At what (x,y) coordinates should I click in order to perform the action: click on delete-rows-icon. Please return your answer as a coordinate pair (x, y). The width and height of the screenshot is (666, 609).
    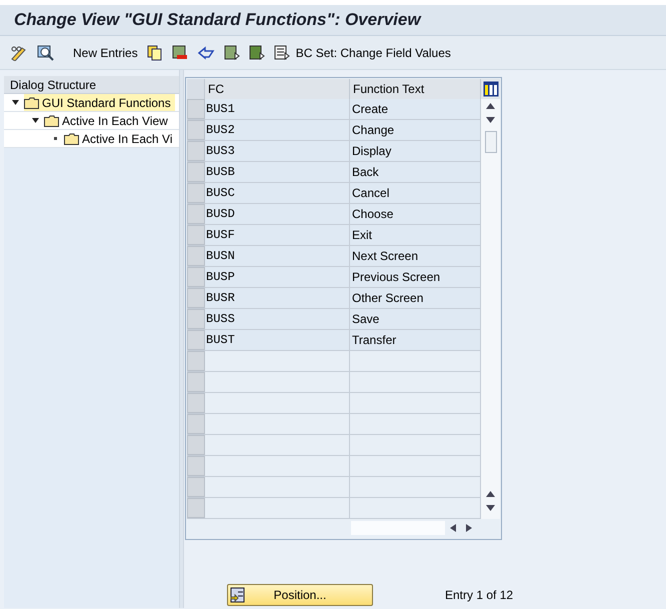
    Looking at the image, I should click on (180, 52).